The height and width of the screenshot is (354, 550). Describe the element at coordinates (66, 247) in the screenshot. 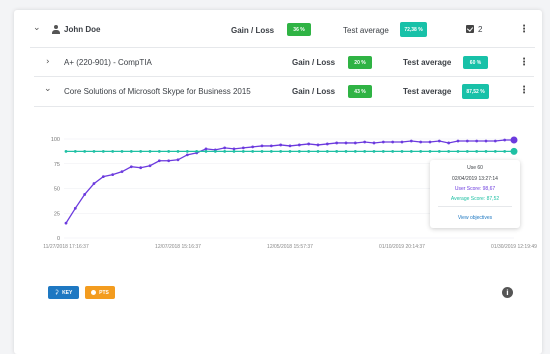

I see `x-tick-label: 11/27/2018 17:16:37` at that location.